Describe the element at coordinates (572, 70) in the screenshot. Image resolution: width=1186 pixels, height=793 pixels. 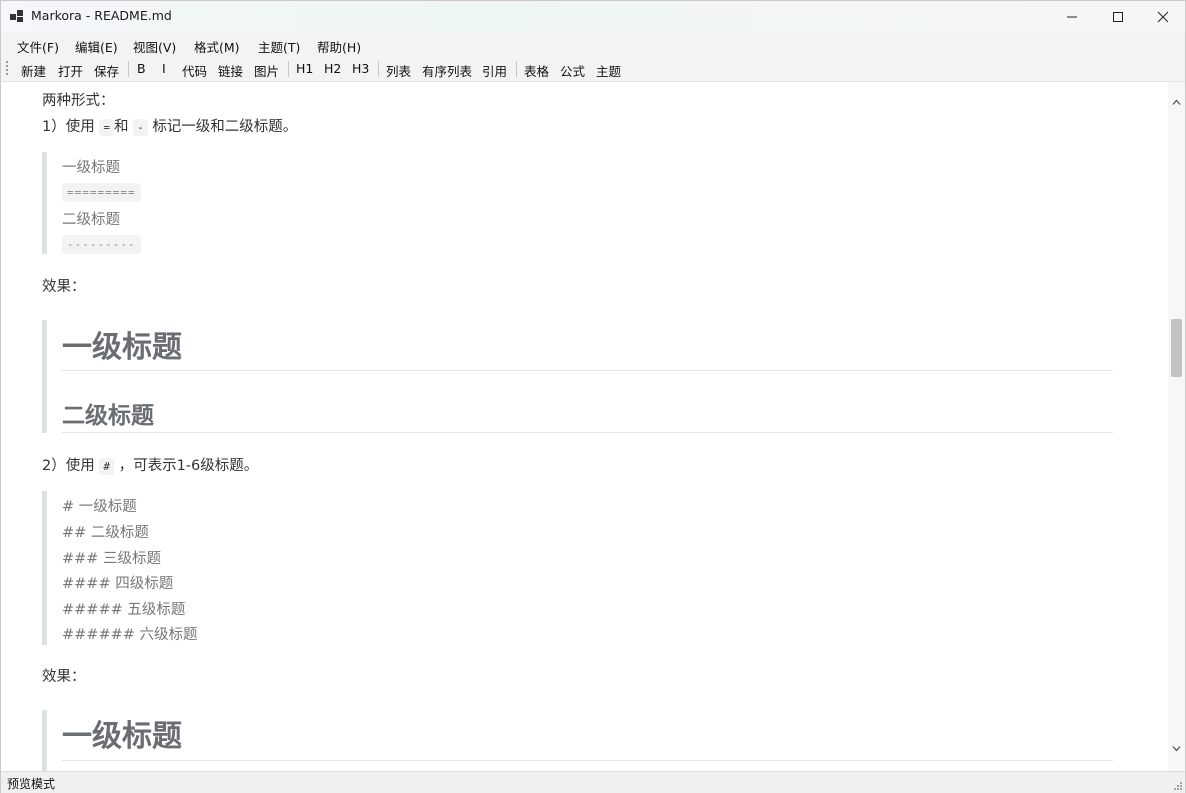
I see `formula-button: 公式` at that location.